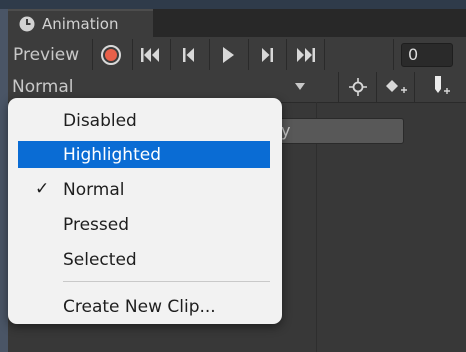 The height and width of the screenshot is (352, 466). I want to click on last-keyframe-button, so click(304, 54).